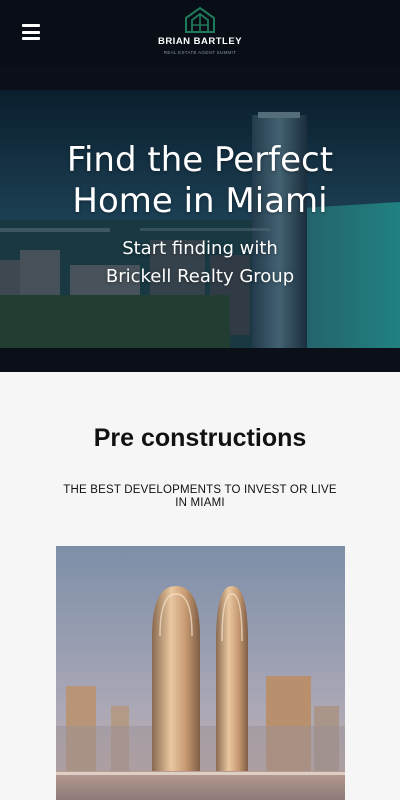  What do you see at coordinates (200, 438) in the screenshot?
I see `section-title: Pre constructions` at bounding box center [200, 438].